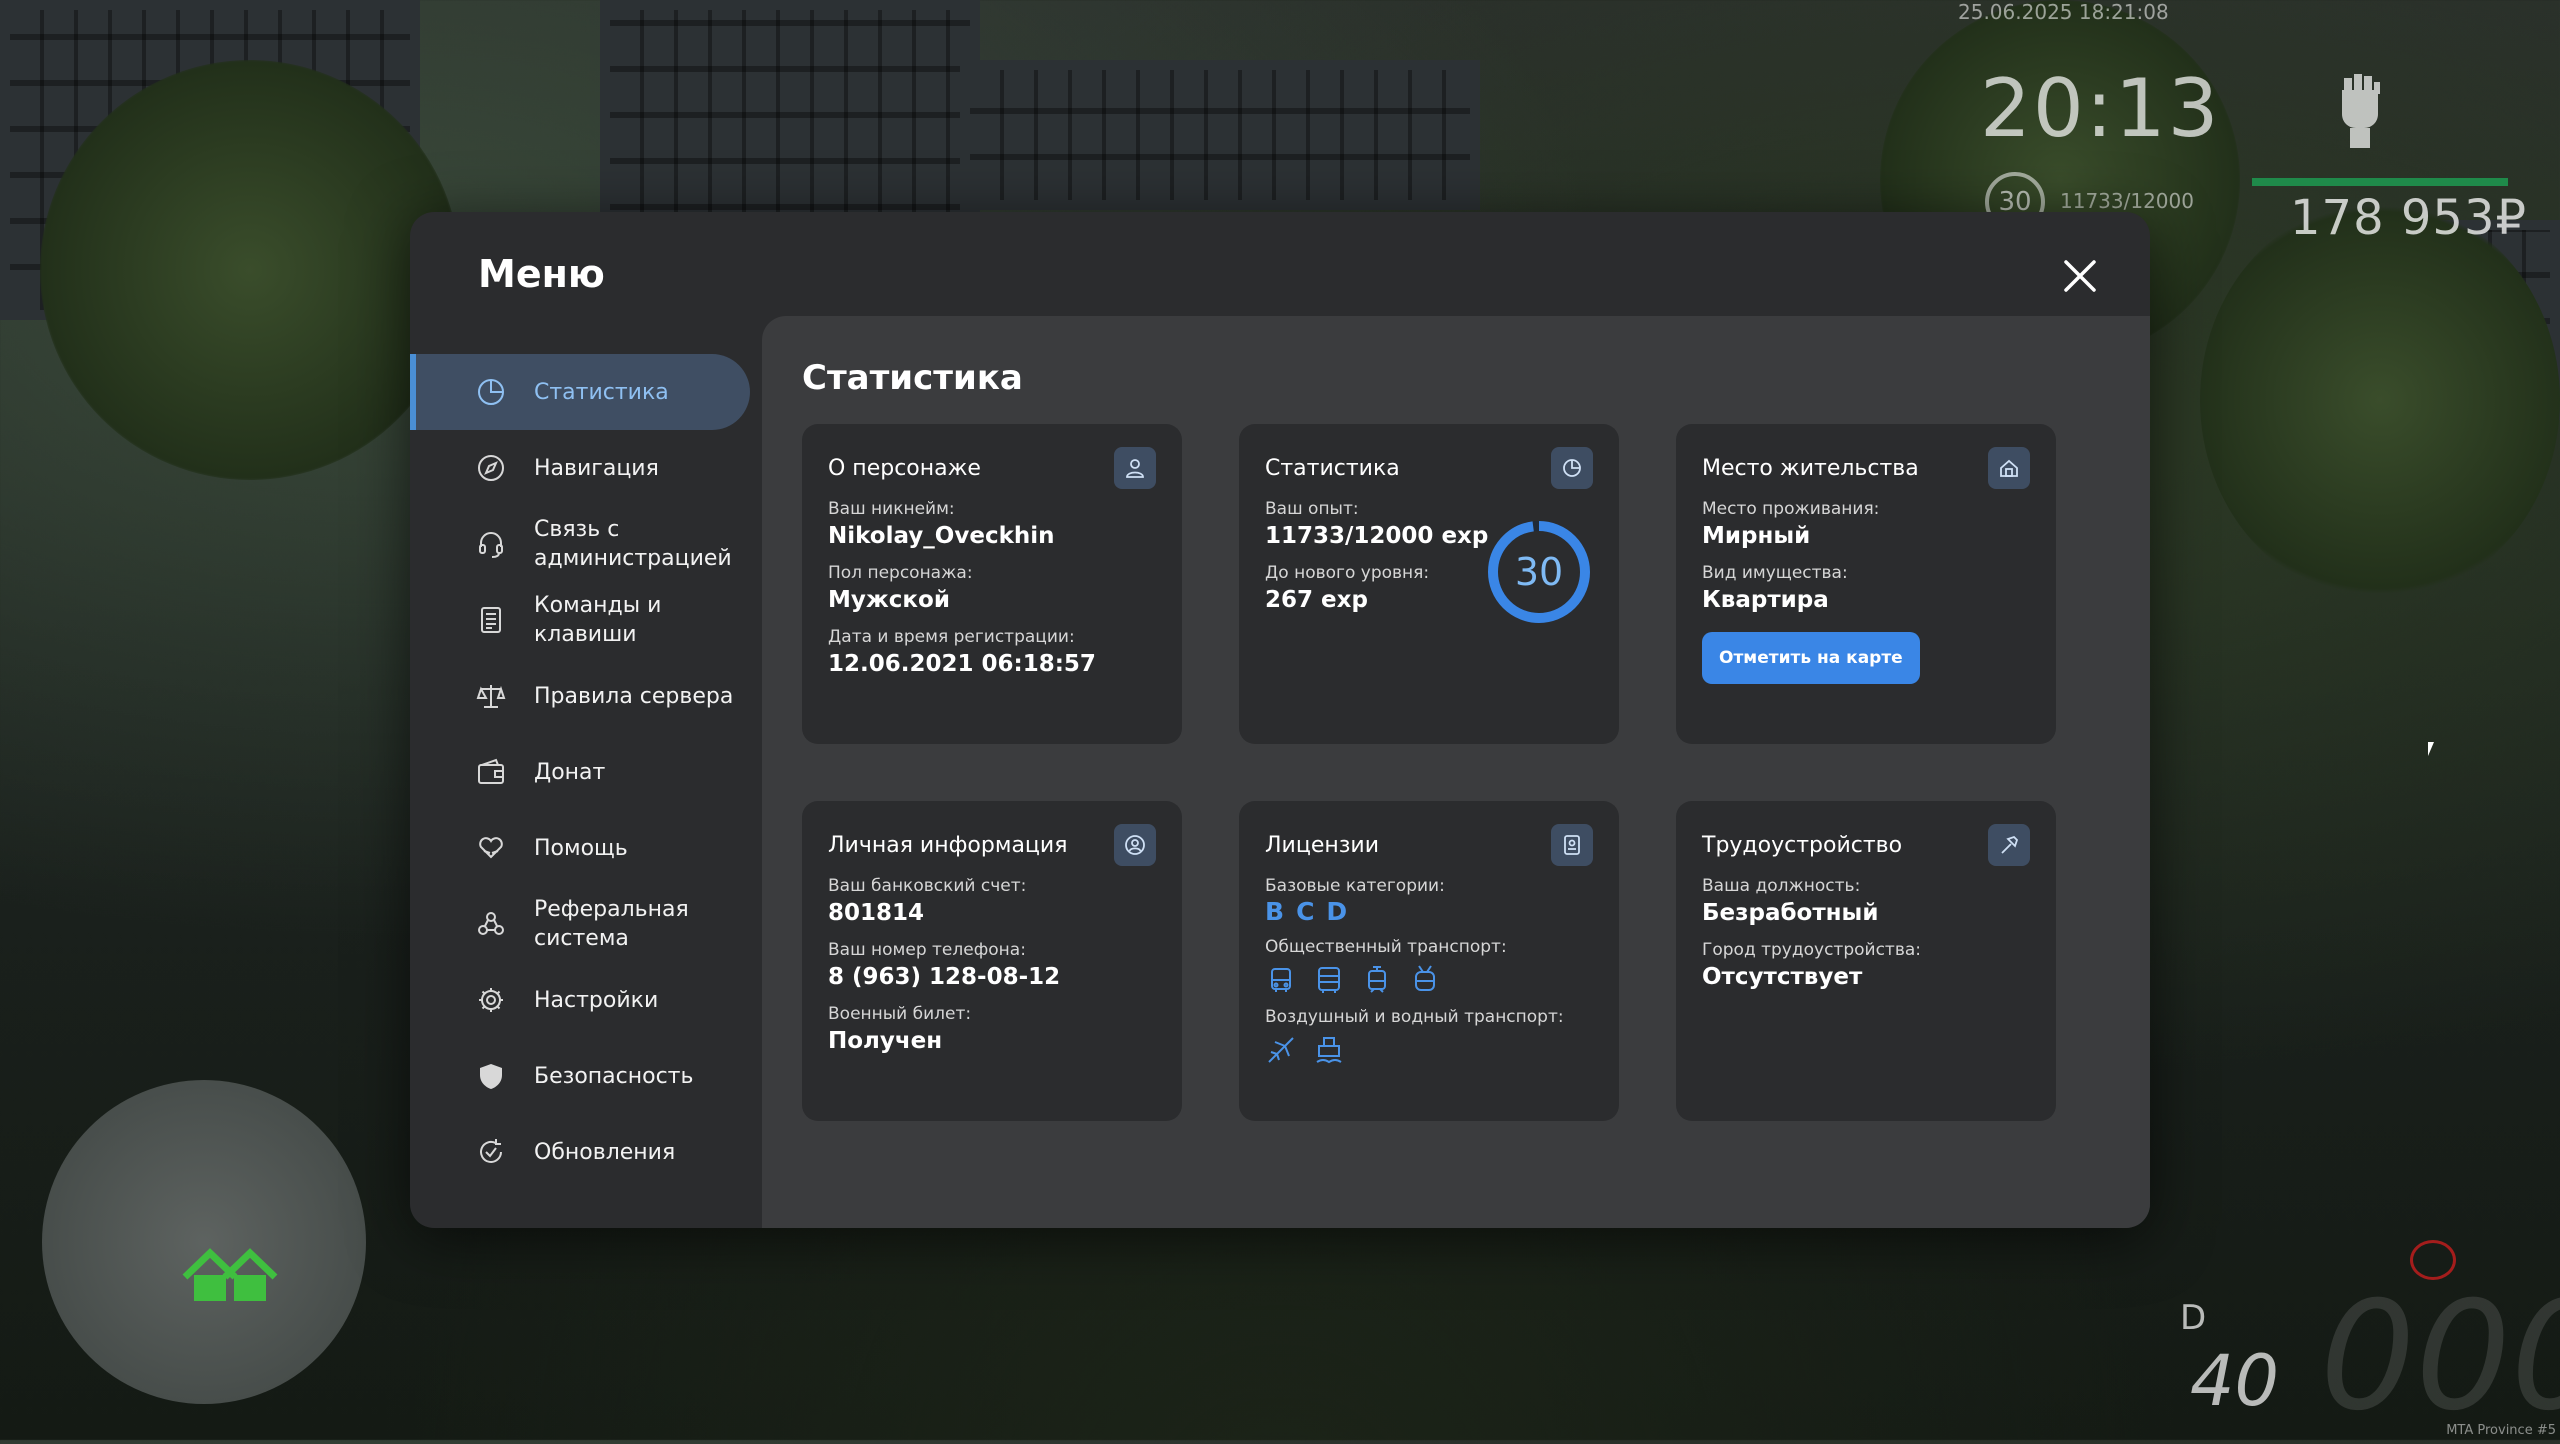  I want to click on field-label: Воздушный и водный транспорт:, so click(1414, 1017).